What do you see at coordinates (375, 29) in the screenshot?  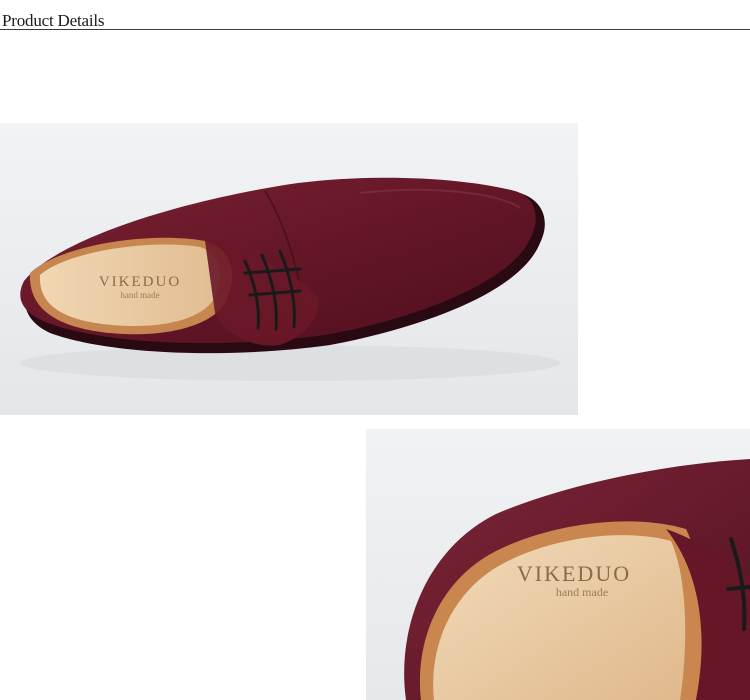 I see `header-divider` at bounding box center [375, 29].